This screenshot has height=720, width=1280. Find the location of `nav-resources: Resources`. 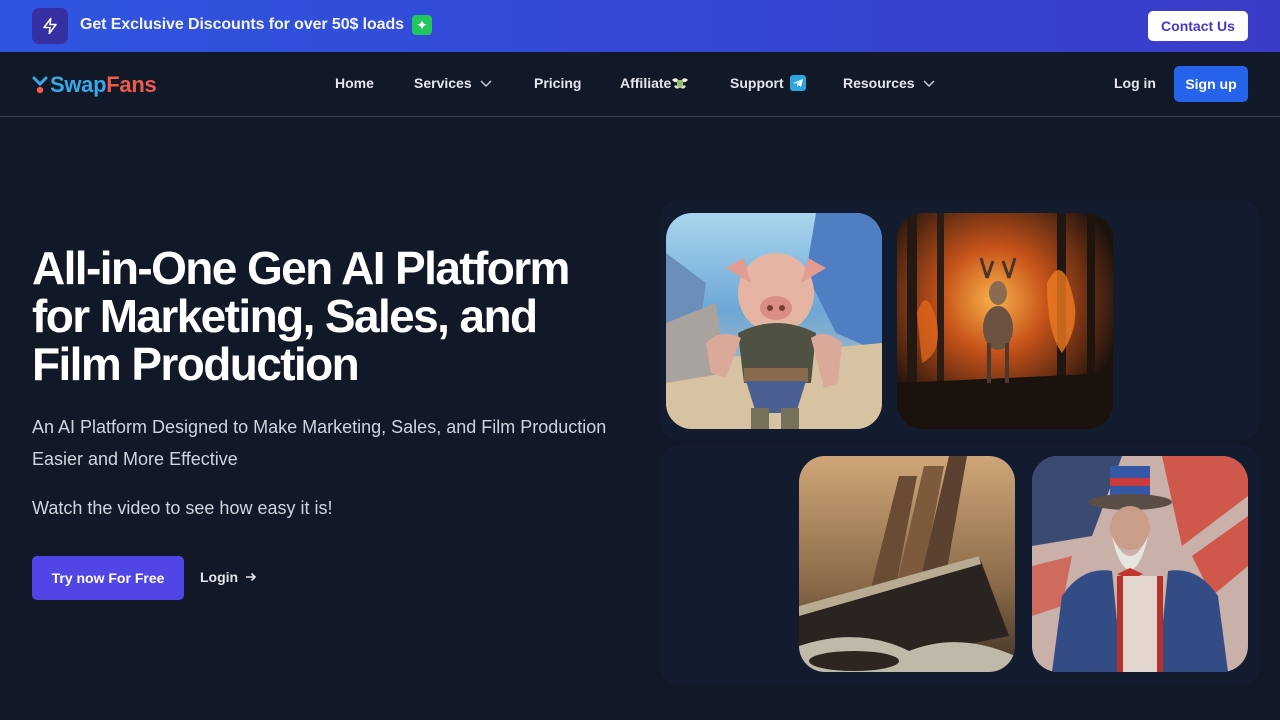

nav-resources: Resources is located at coordinates (890, 83).